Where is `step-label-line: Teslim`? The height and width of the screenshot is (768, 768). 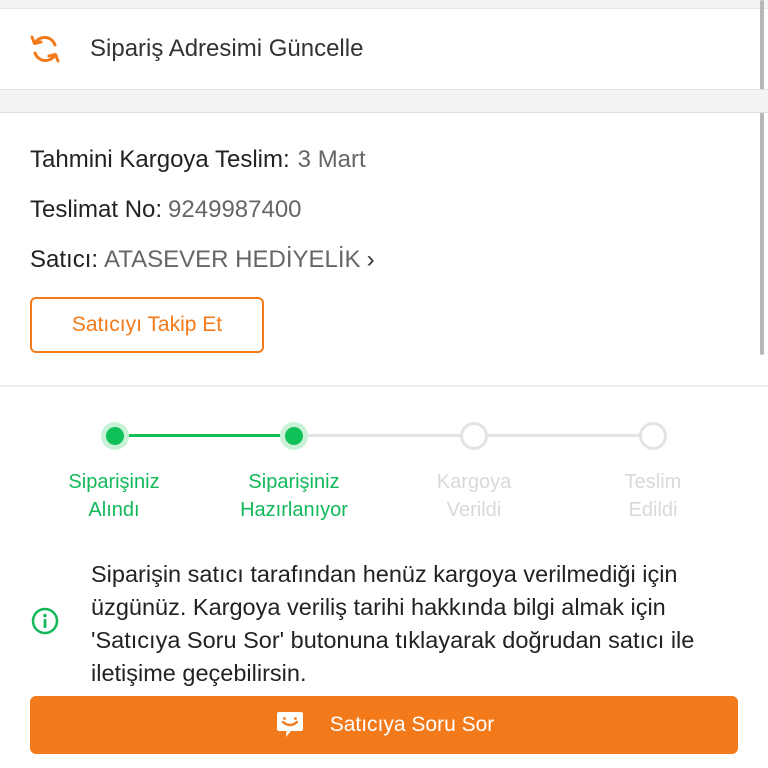 step-label-line: Teslim is located at coordinates (653, 482).